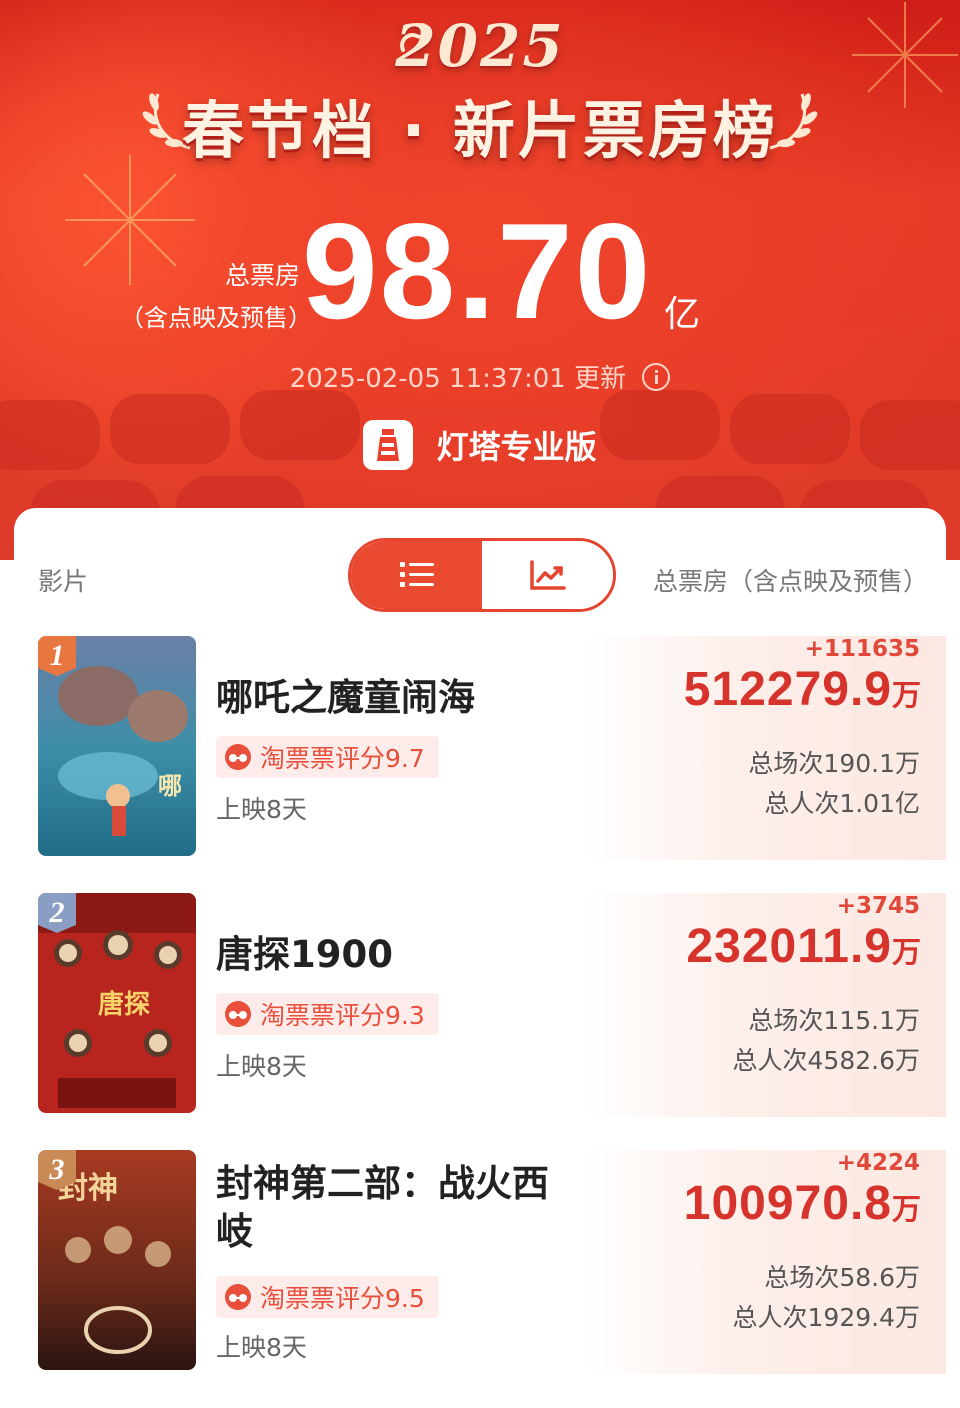 This screenshot has height=1408, width=960. I want to click on total-label-line1: 总票房, so click(262, 275).